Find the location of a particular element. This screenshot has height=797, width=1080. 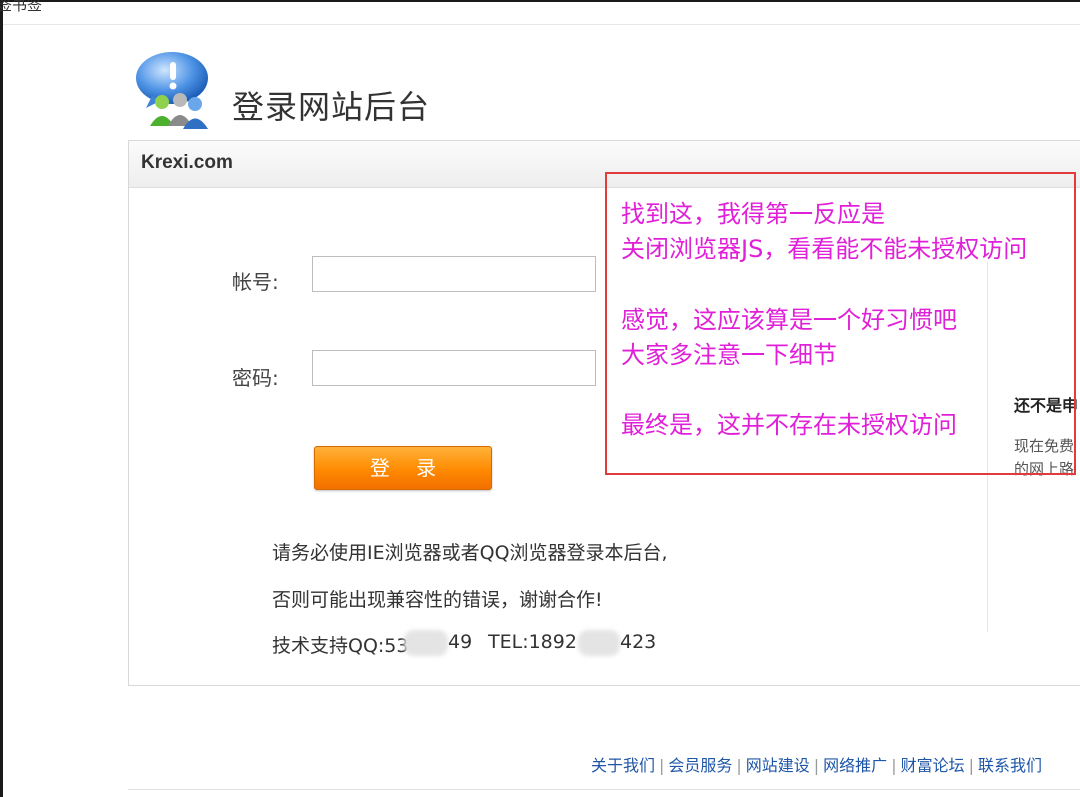

annotation-line-3: 感觉，这应该算是一个好习惯吧 is located at coordinates (789, 320).